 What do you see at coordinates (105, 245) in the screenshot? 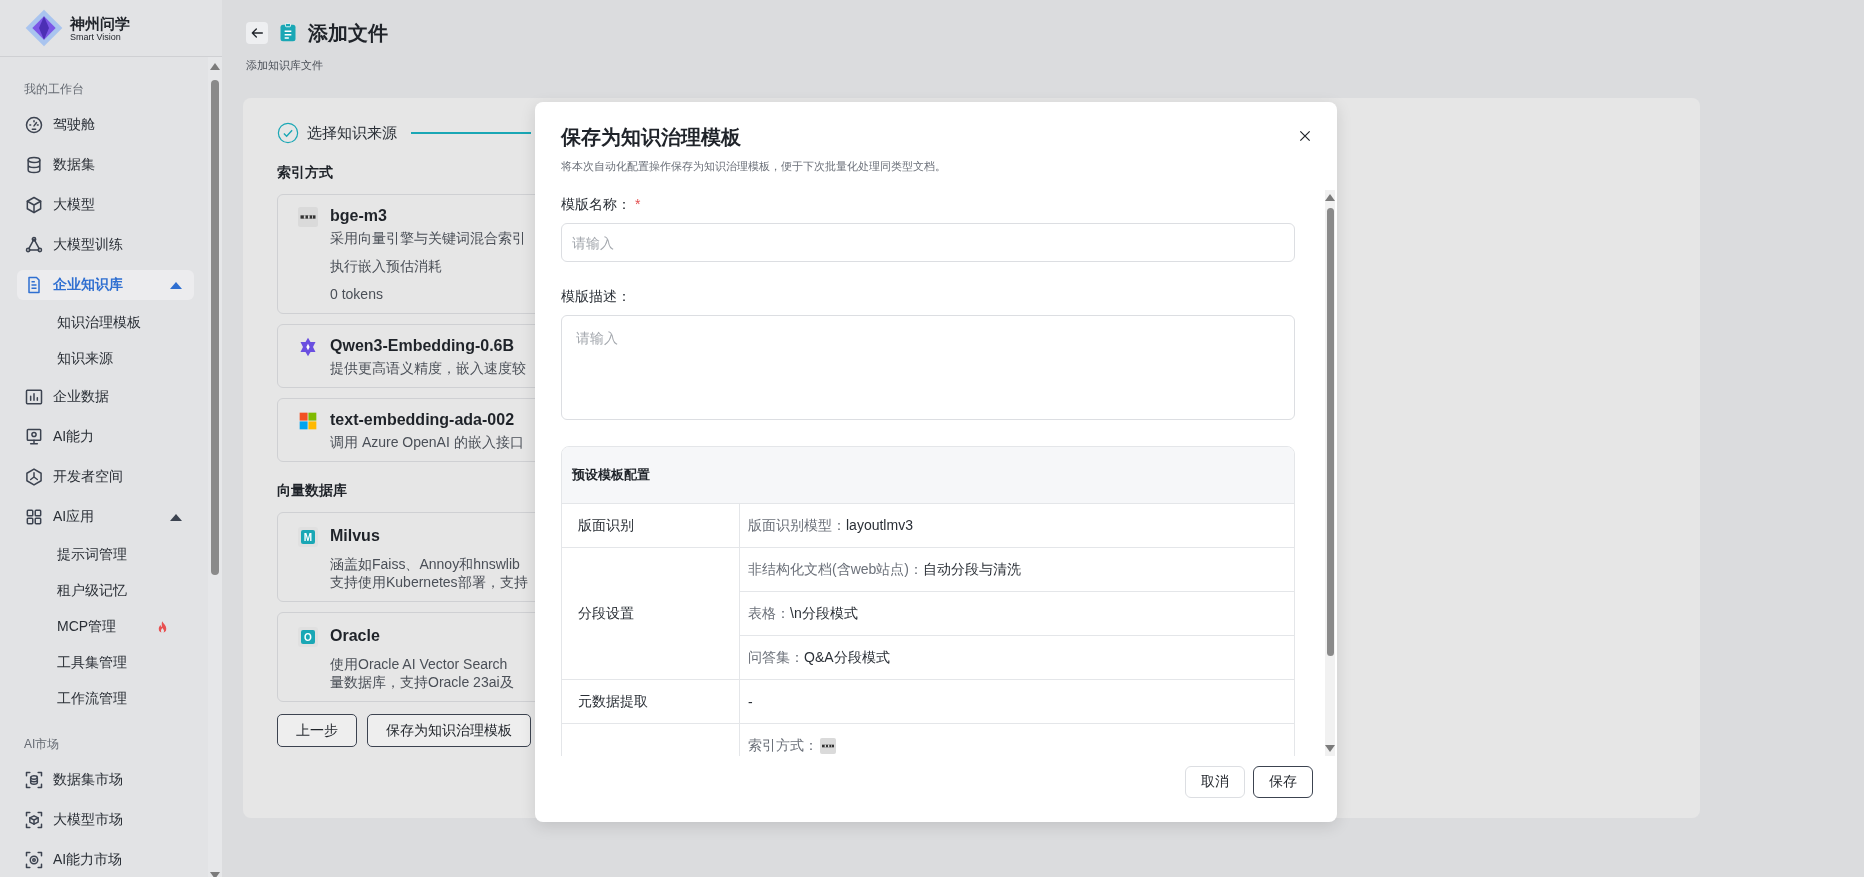
I see `nav-item: 大模型训练` at bounding box center [105, 245].